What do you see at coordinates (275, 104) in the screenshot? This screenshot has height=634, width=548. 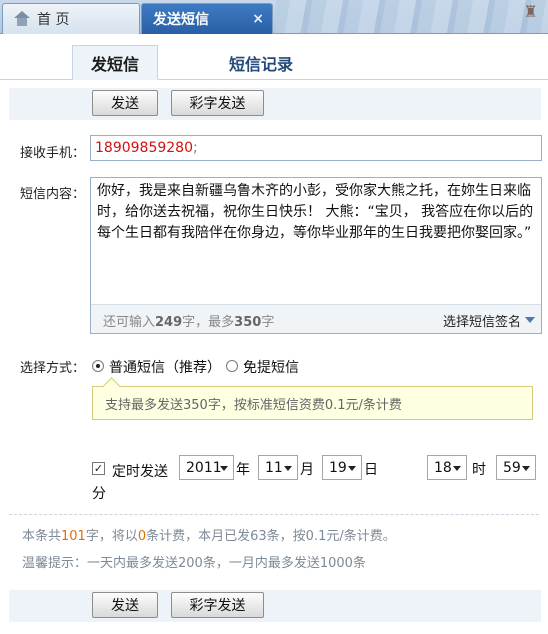 I see `top-button-bar: 发送 彩字发送` at bounding box center [275, 104].